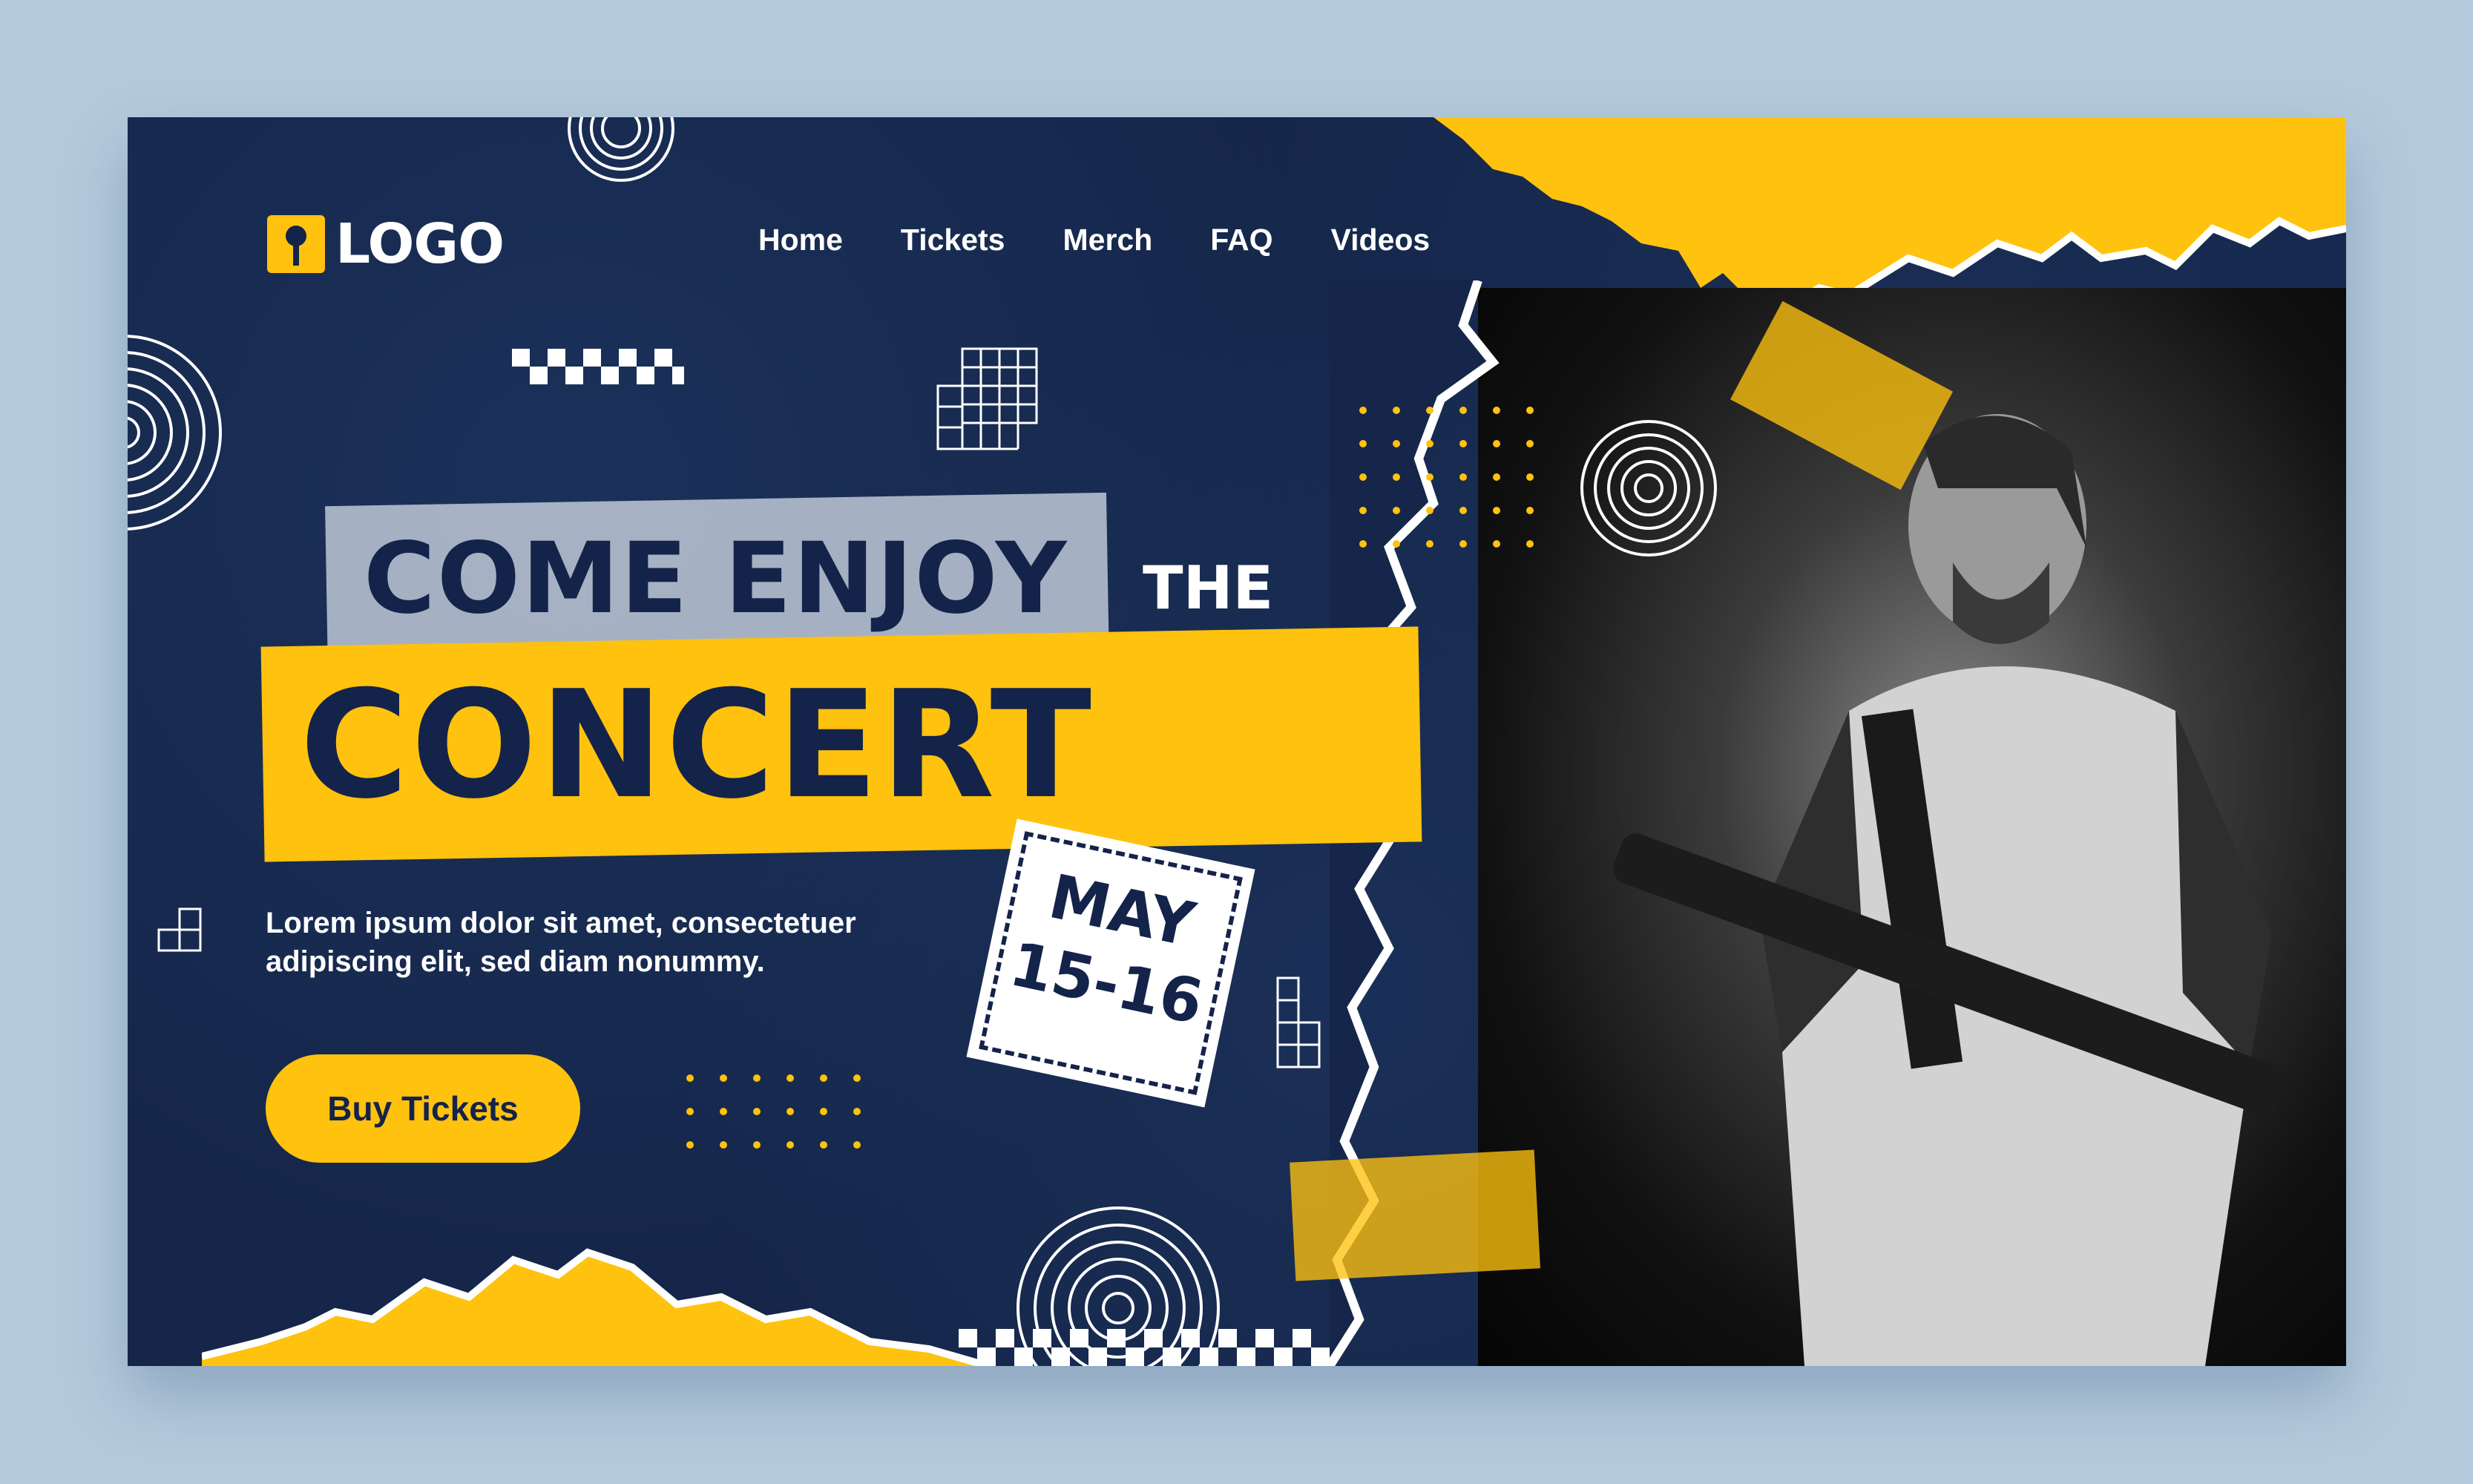  I want to click on description-line-2: adipiscing elit, sed diam nonummy., so click(516, 961).